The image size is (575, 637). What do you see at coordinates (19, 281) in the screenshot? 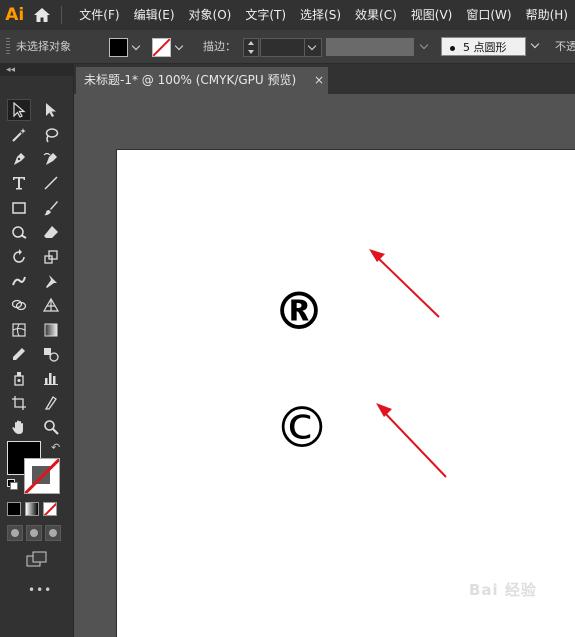
I see `warp-tool-icon` at bounding box center [19, 281].